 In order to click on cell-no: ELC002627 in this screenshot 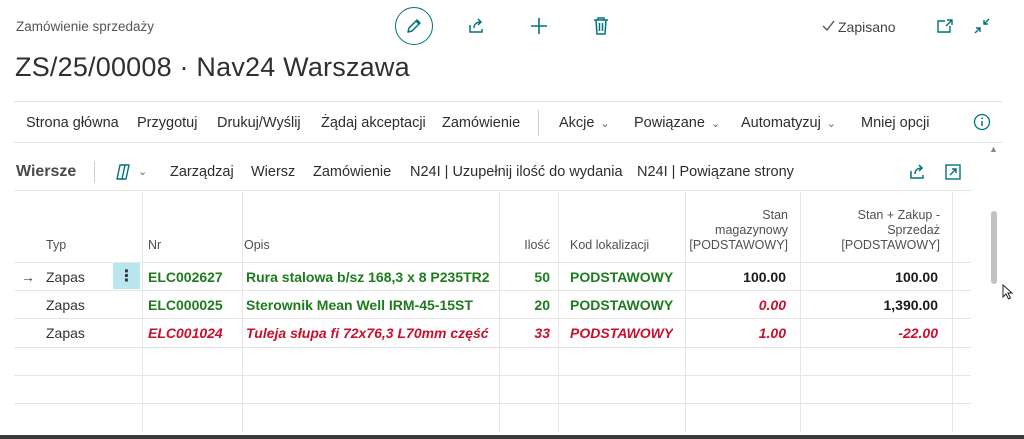, I will do `click(185, 277)`.